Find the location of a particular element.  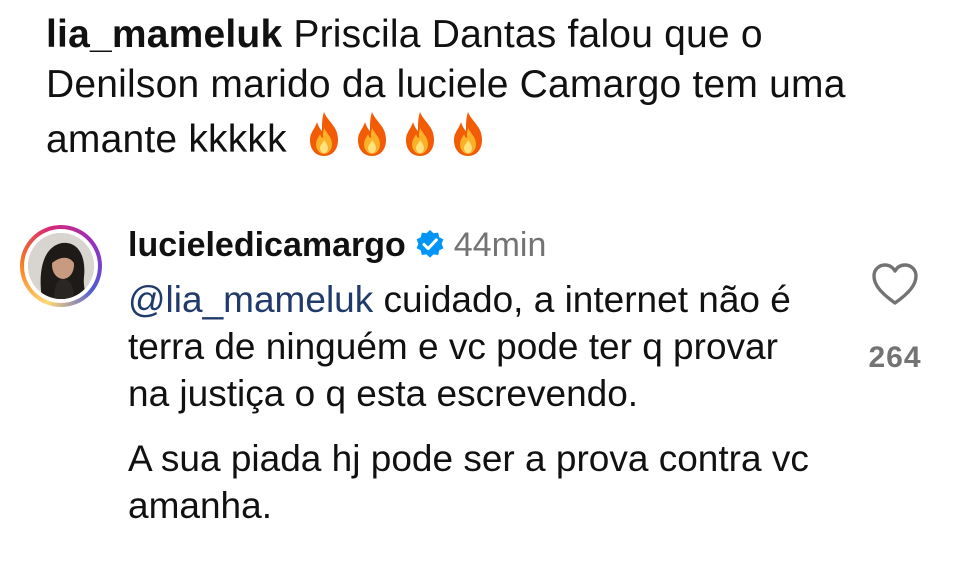

avatar-photo is located at coordinates (61, 266).